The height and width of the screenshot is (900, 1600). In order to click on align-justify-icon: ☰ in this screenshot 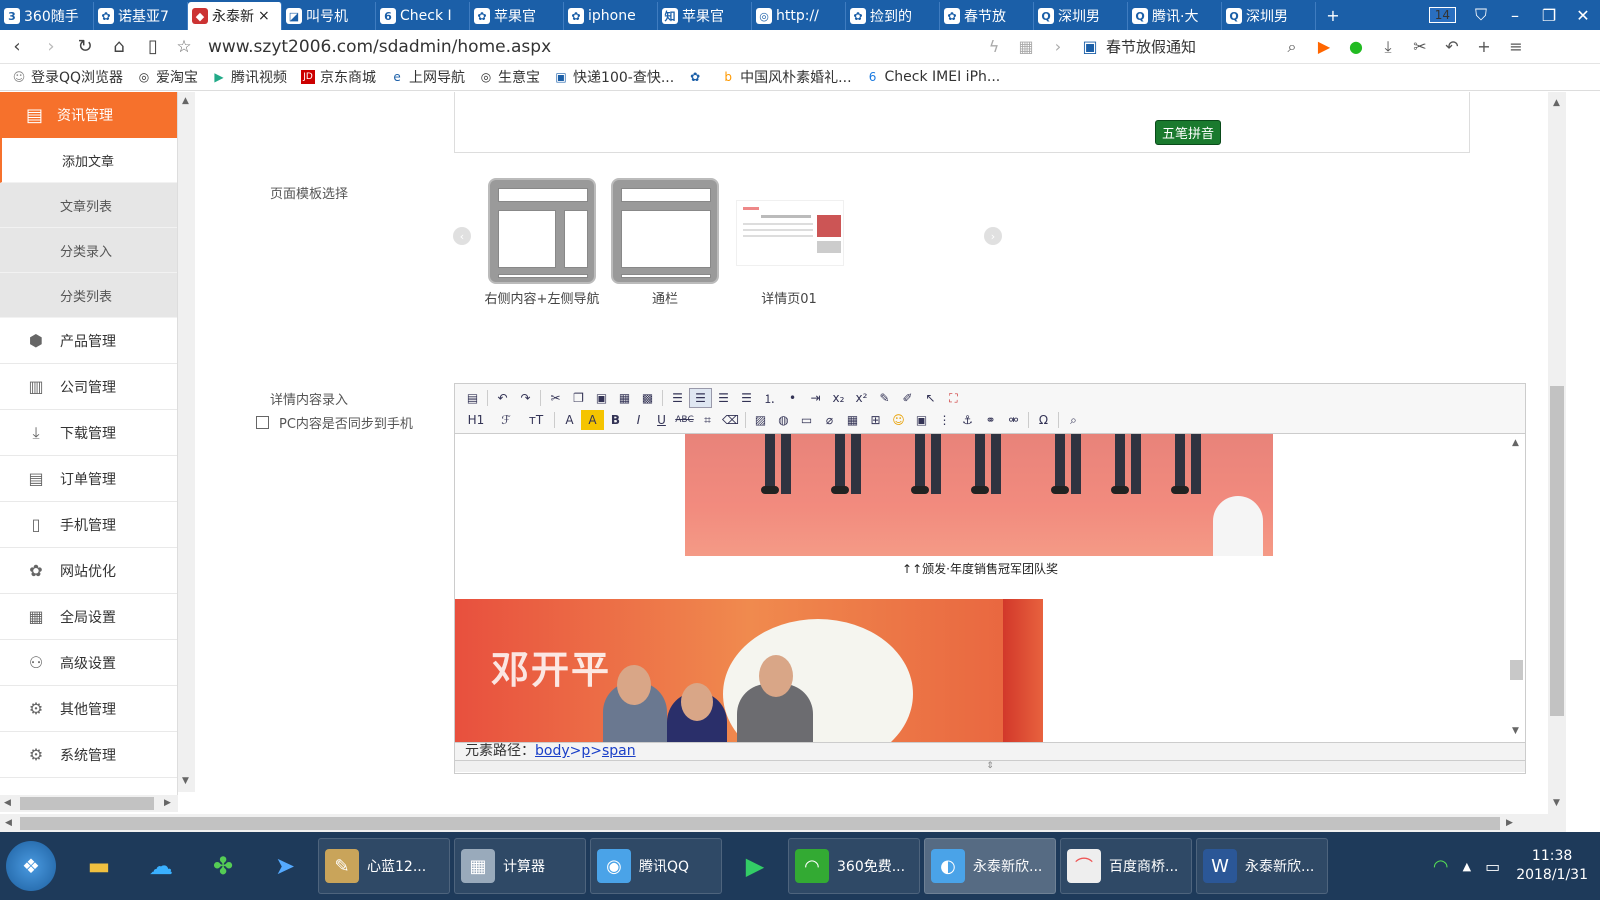, I will do `click(746, 398)`.